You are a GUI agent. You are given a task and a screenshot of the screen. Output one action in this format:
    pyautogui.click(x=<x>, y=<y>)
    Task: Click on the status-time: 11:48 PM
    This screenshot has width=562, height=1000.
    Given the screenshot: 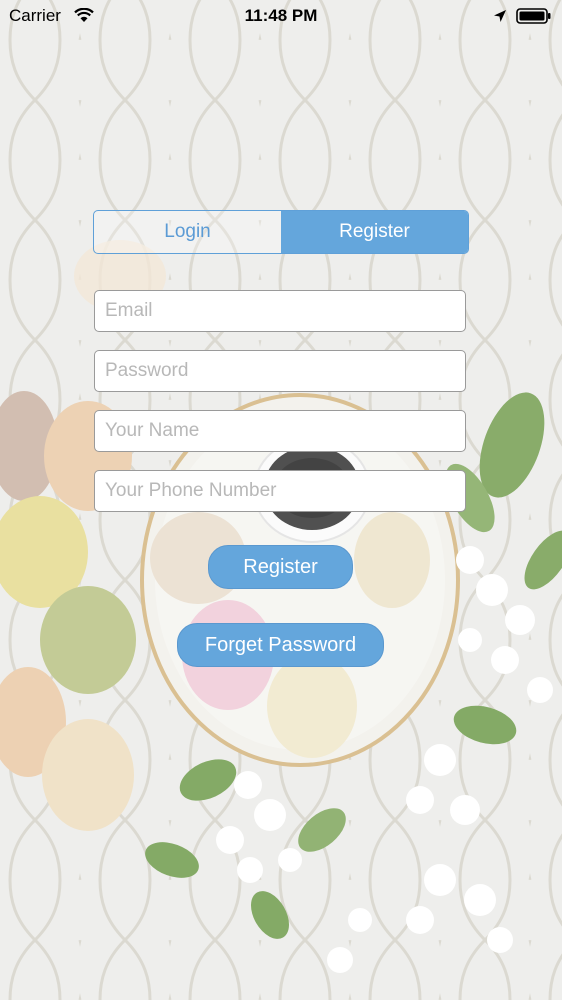 What is the action you would take?
    pyautogui.click(x=281, y=15)
    